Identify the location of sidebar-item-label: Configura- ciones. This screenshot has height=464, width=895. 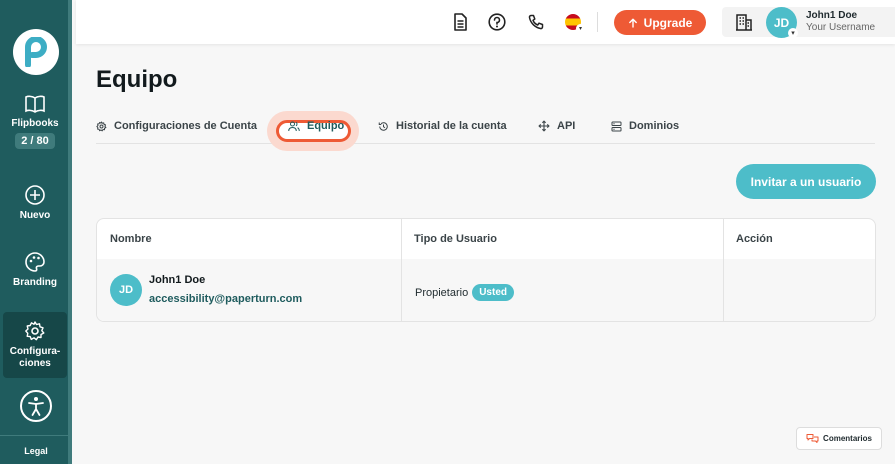
(35, 357).